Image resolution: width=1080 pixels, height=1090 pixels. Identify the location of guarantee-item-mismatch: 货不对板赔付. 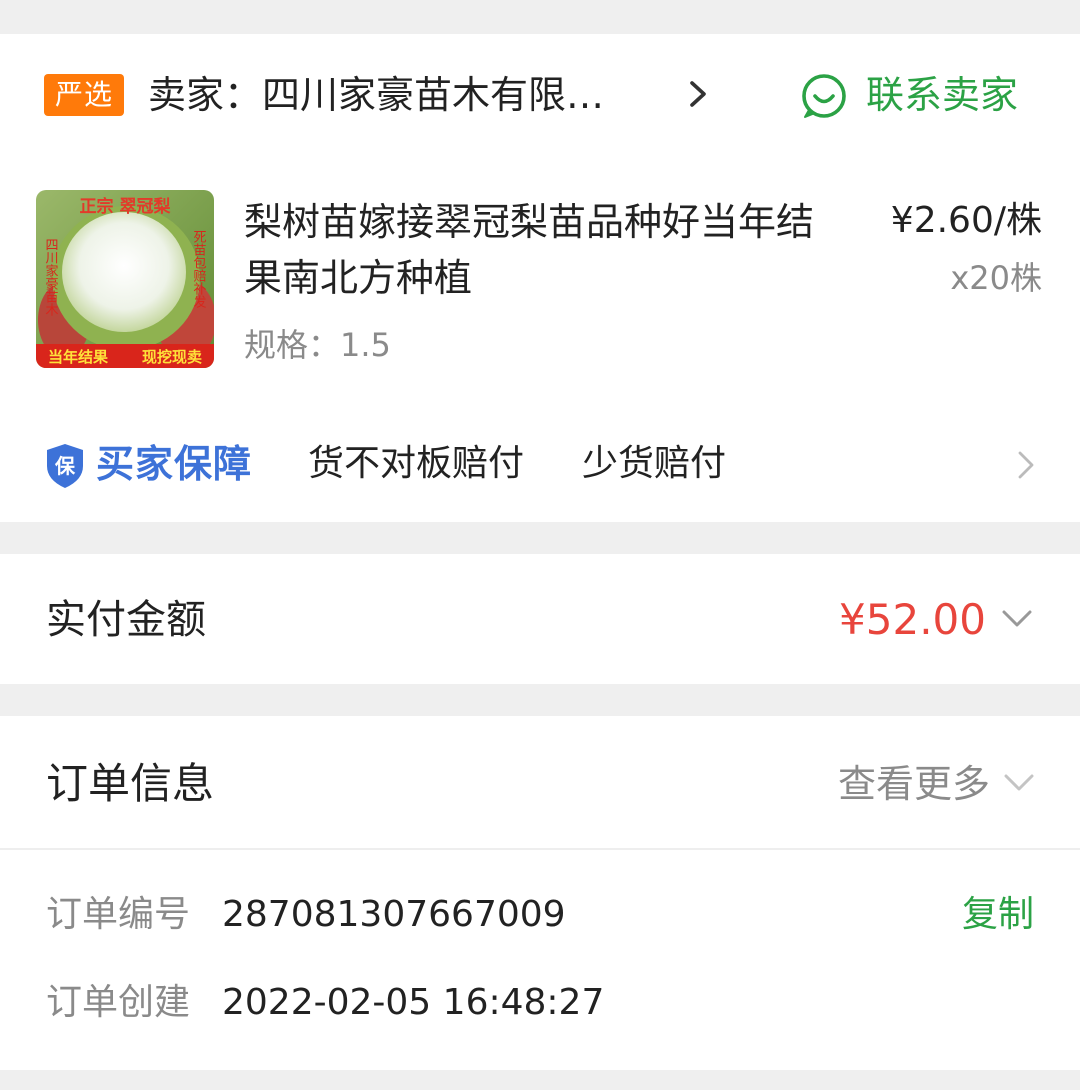
(416, 463).